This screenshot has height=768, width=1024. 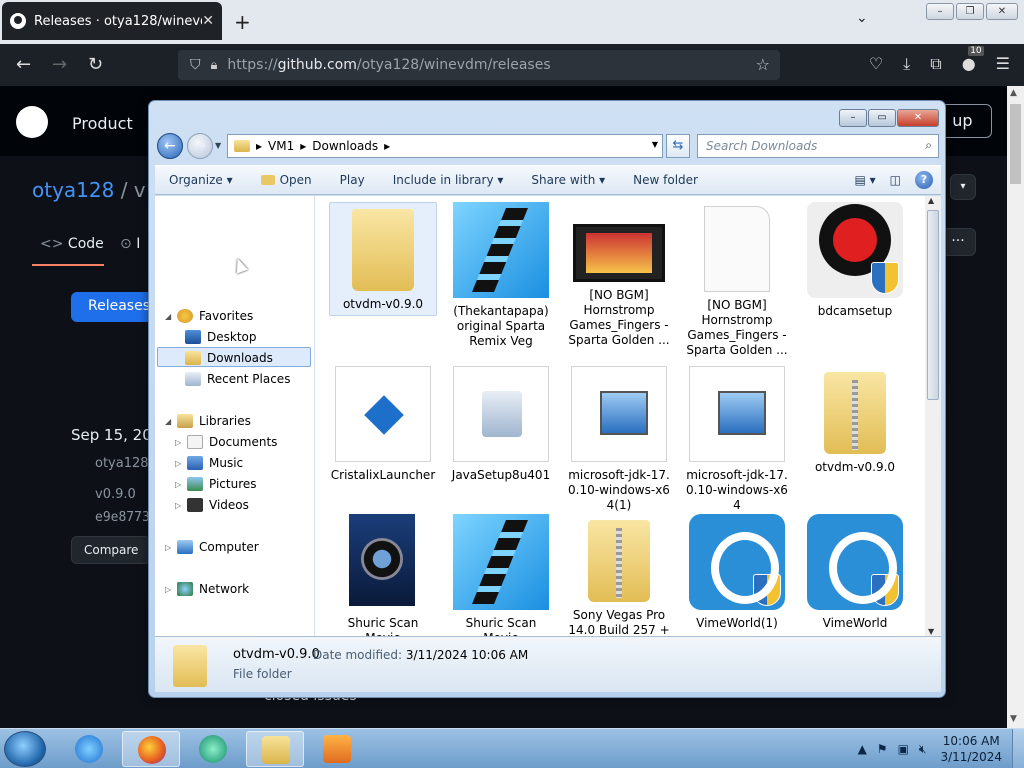 What do you see at coordinates (501, 424) in the screenshot?
I see `file-item-javasetup: JavaSetup8u401` at bounding box center [501, 424].